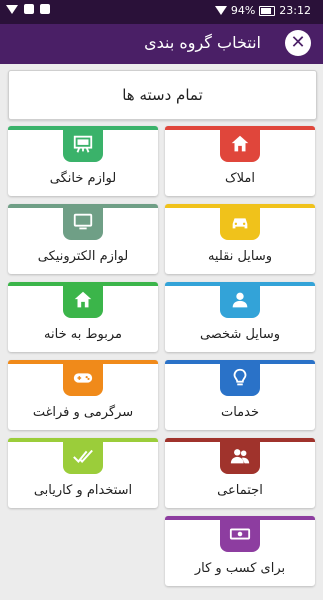 The width and height of the screenshot is (323, 600). I want to click on category-home-appliances: لوازم خانگی, so click(83, 161).